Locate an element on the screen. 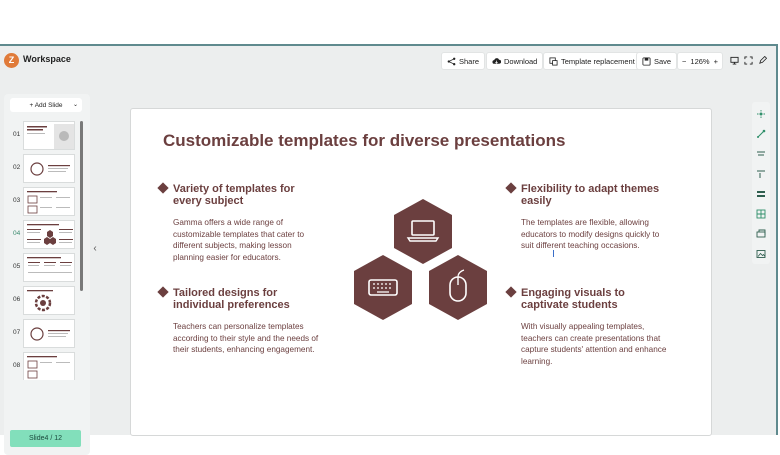 Image resolution: width=780 pixels, height=455 pixels. share-icon is located at coordinates (451, 61).